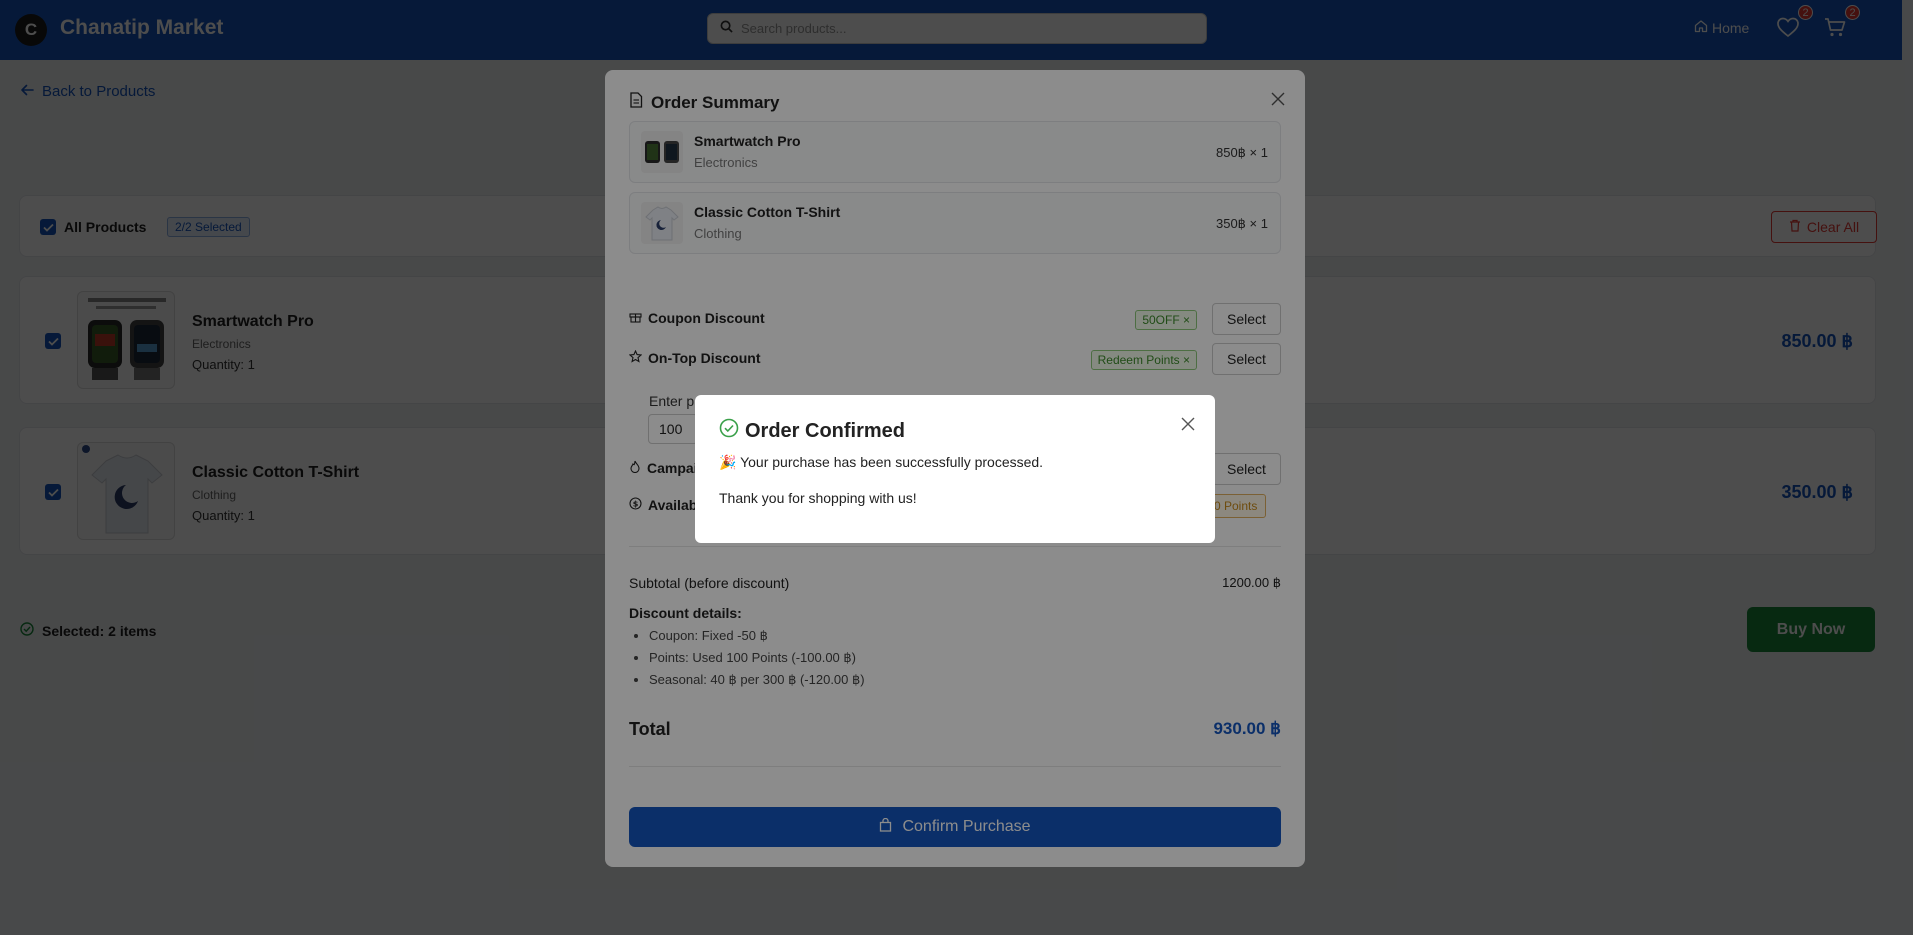 The image size is (1913, 935). I want to click on close-icon, so click(1188, 426).